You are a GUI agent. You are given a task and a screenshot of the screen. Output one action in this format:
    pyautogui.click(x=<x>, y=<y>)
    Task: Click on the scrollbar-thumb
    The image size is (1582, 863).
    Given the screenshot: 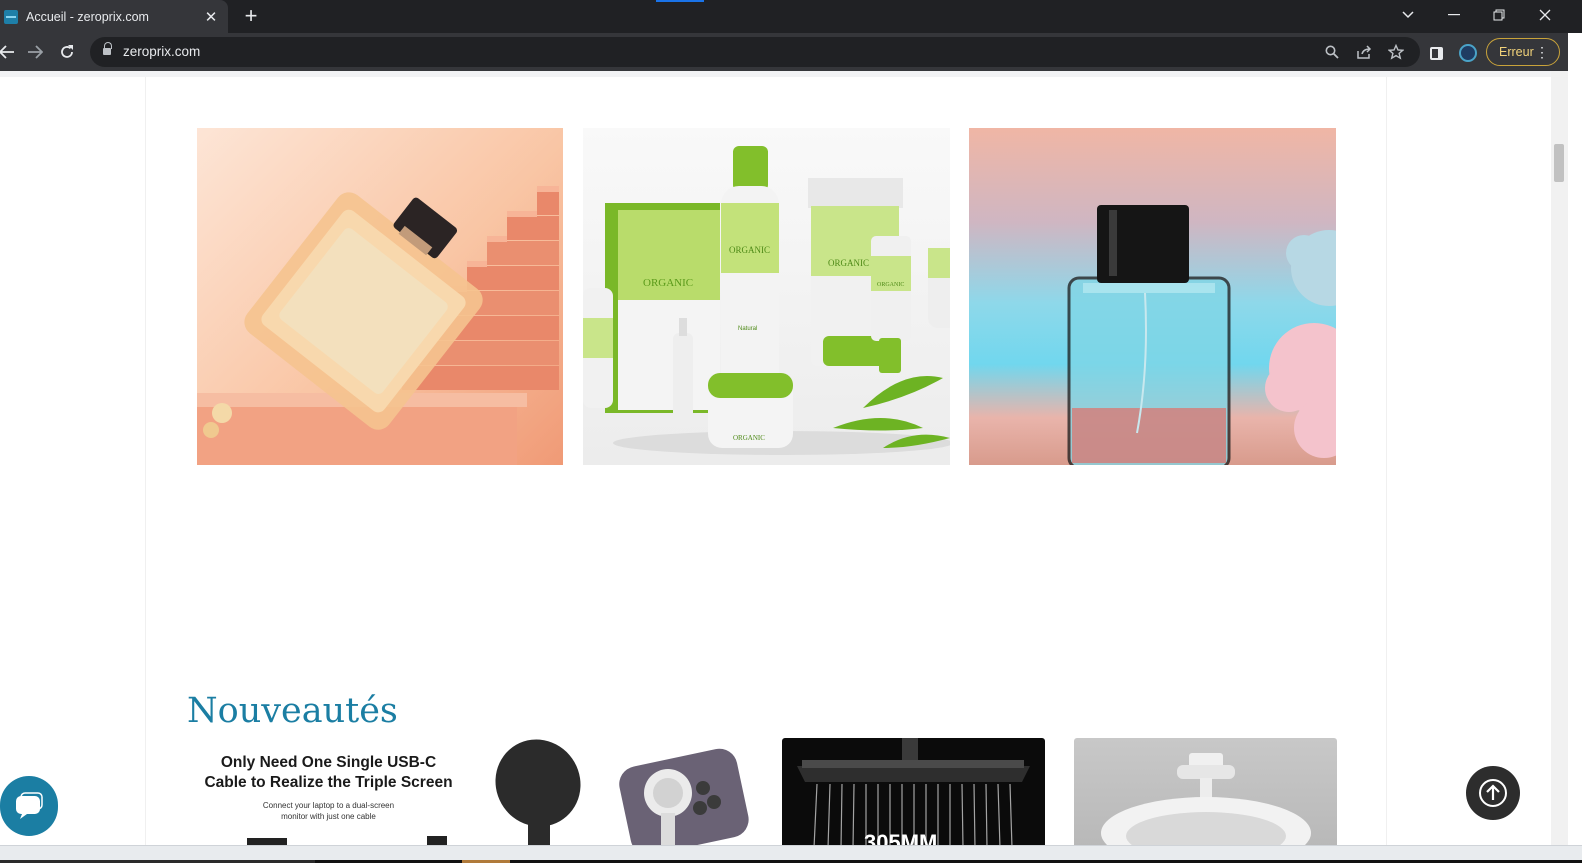 What is the action you would take?
    pyautogui.click(x=1559, y=163)
    